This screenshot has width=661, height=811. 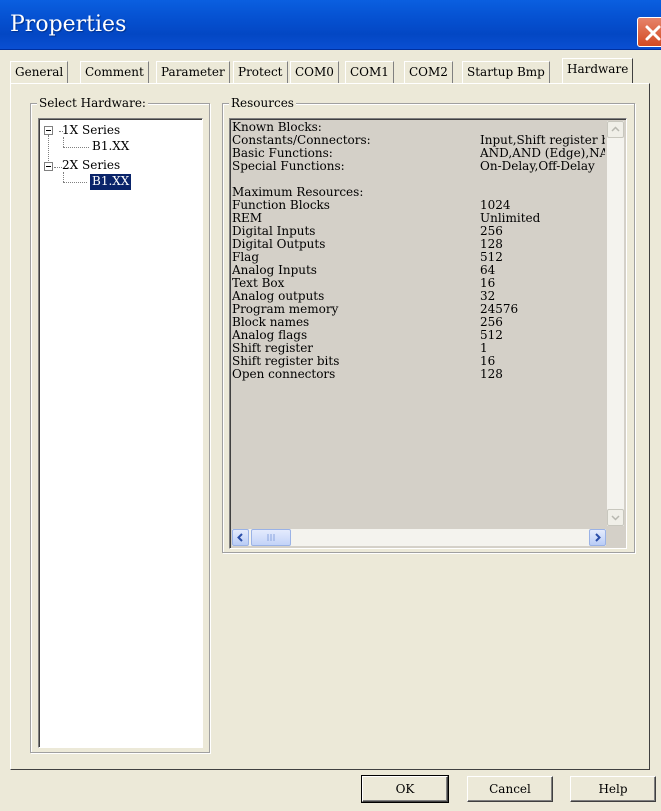 I want to click on chevron-down-icon, so click(x=615, y=518).